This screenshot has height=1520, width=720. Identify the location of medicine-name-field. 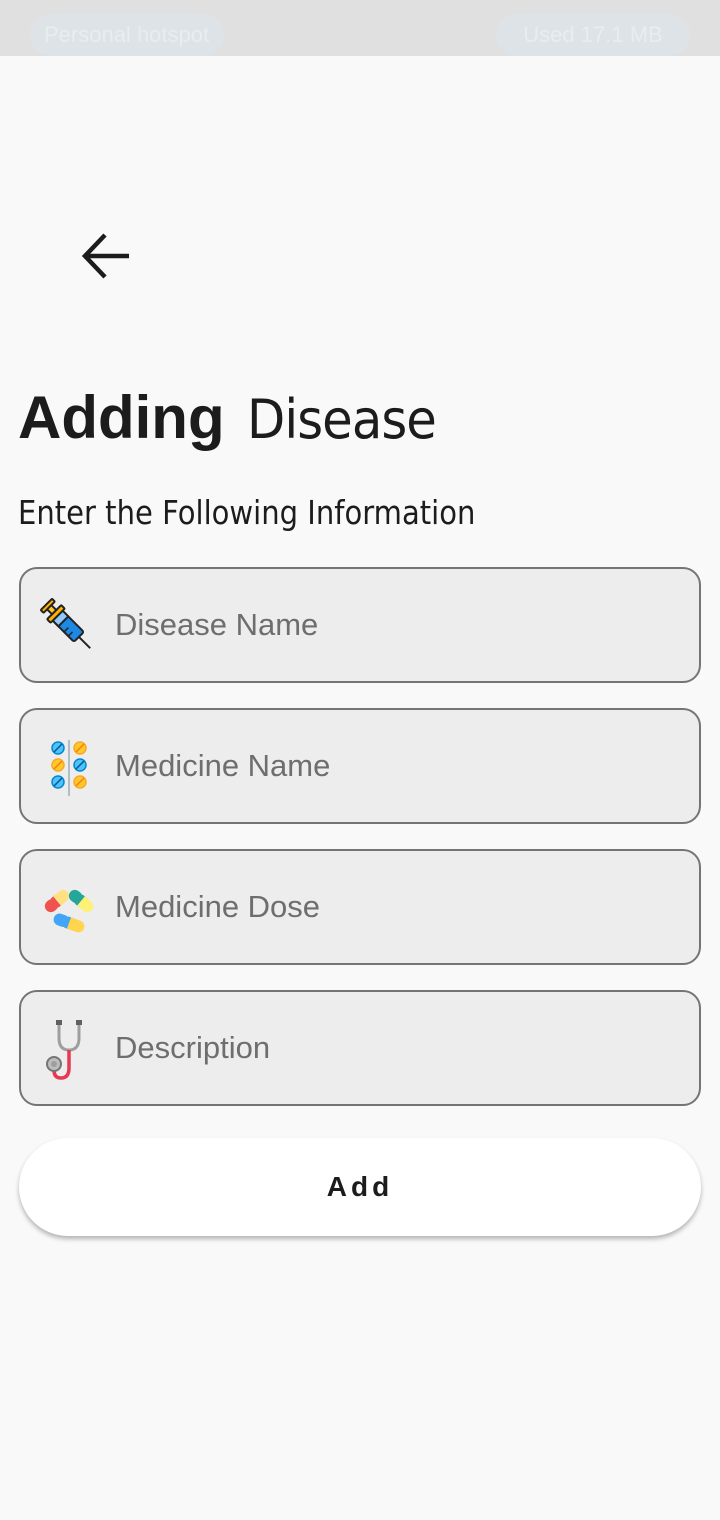
(360, 766).